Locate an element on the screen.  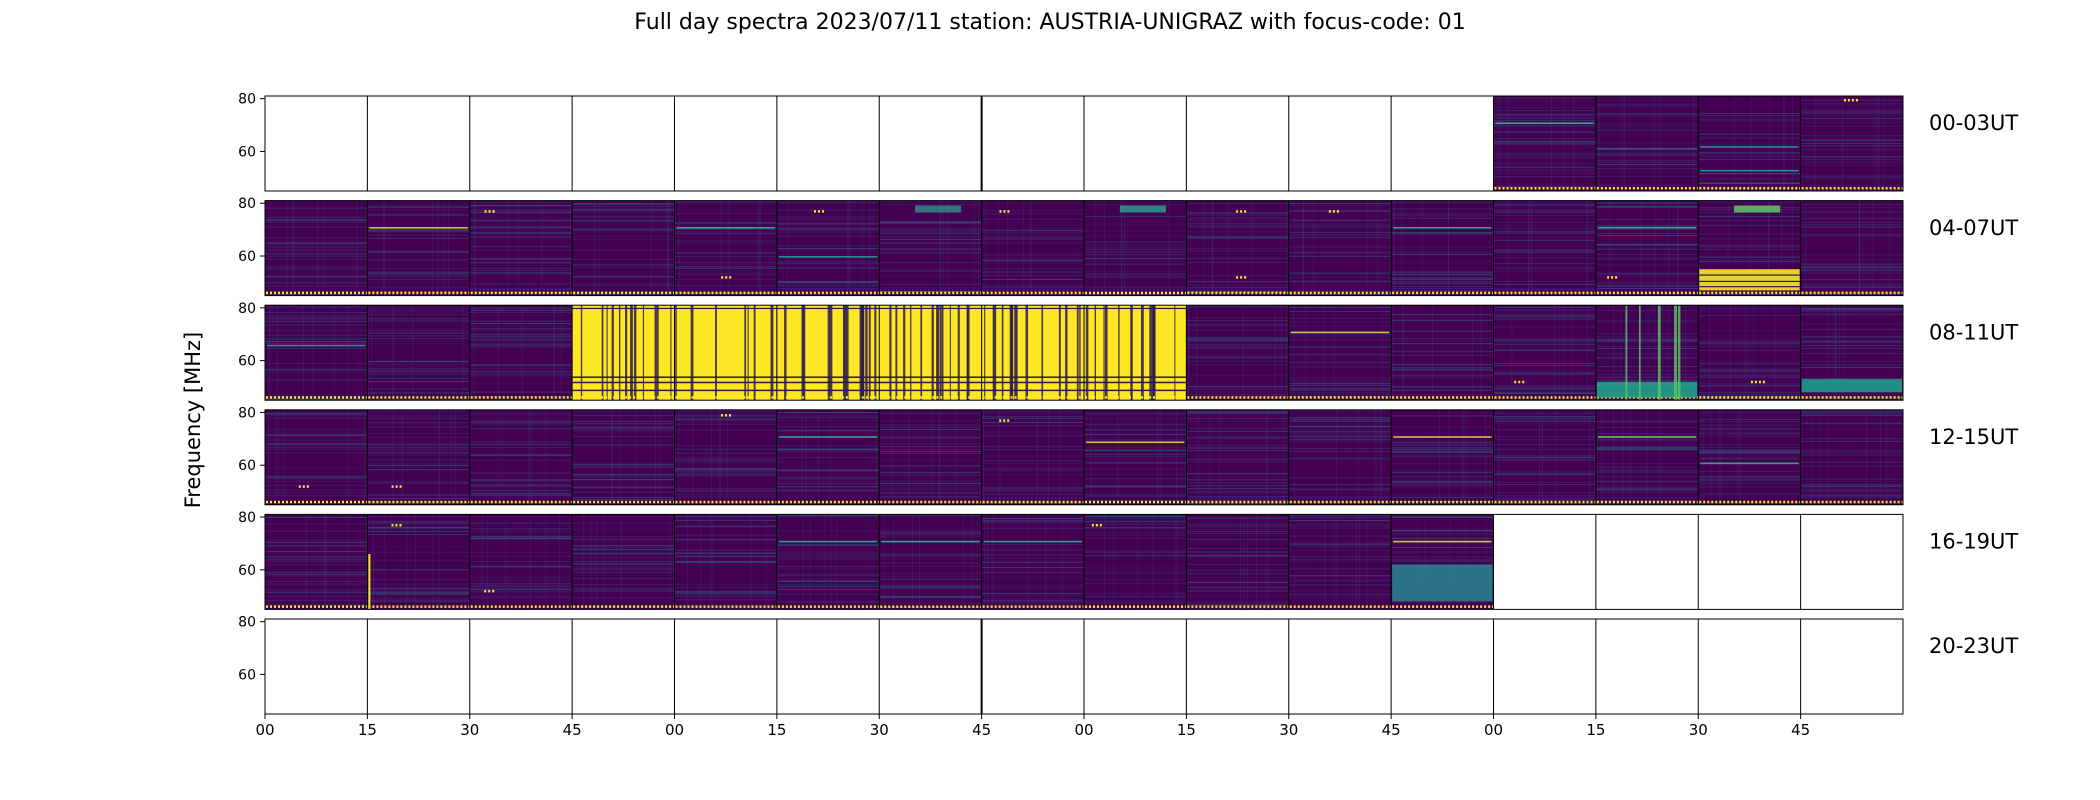
x-tick-label: 45 is located at coordinates (1800, 730).